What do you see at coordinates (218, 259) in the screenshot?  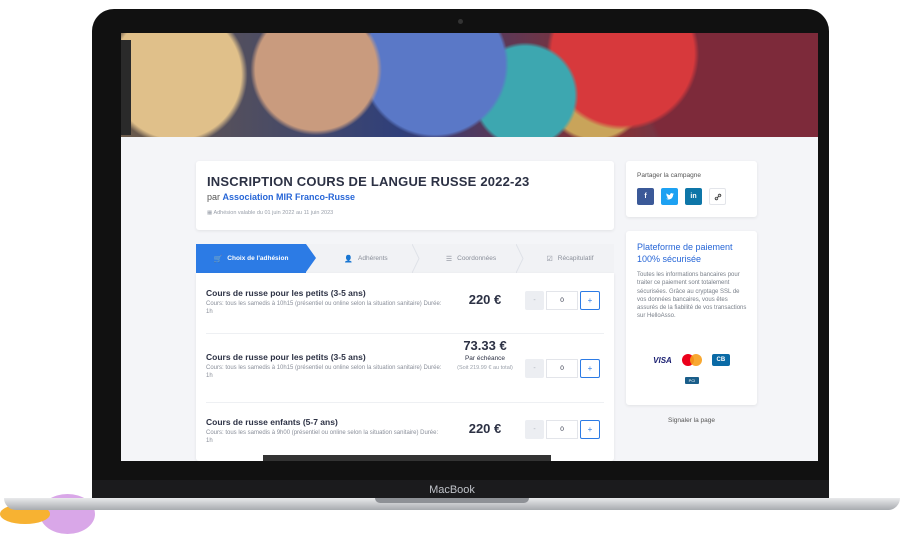 I see `cart-icon: 🛒` at bounding box center [218, 259].